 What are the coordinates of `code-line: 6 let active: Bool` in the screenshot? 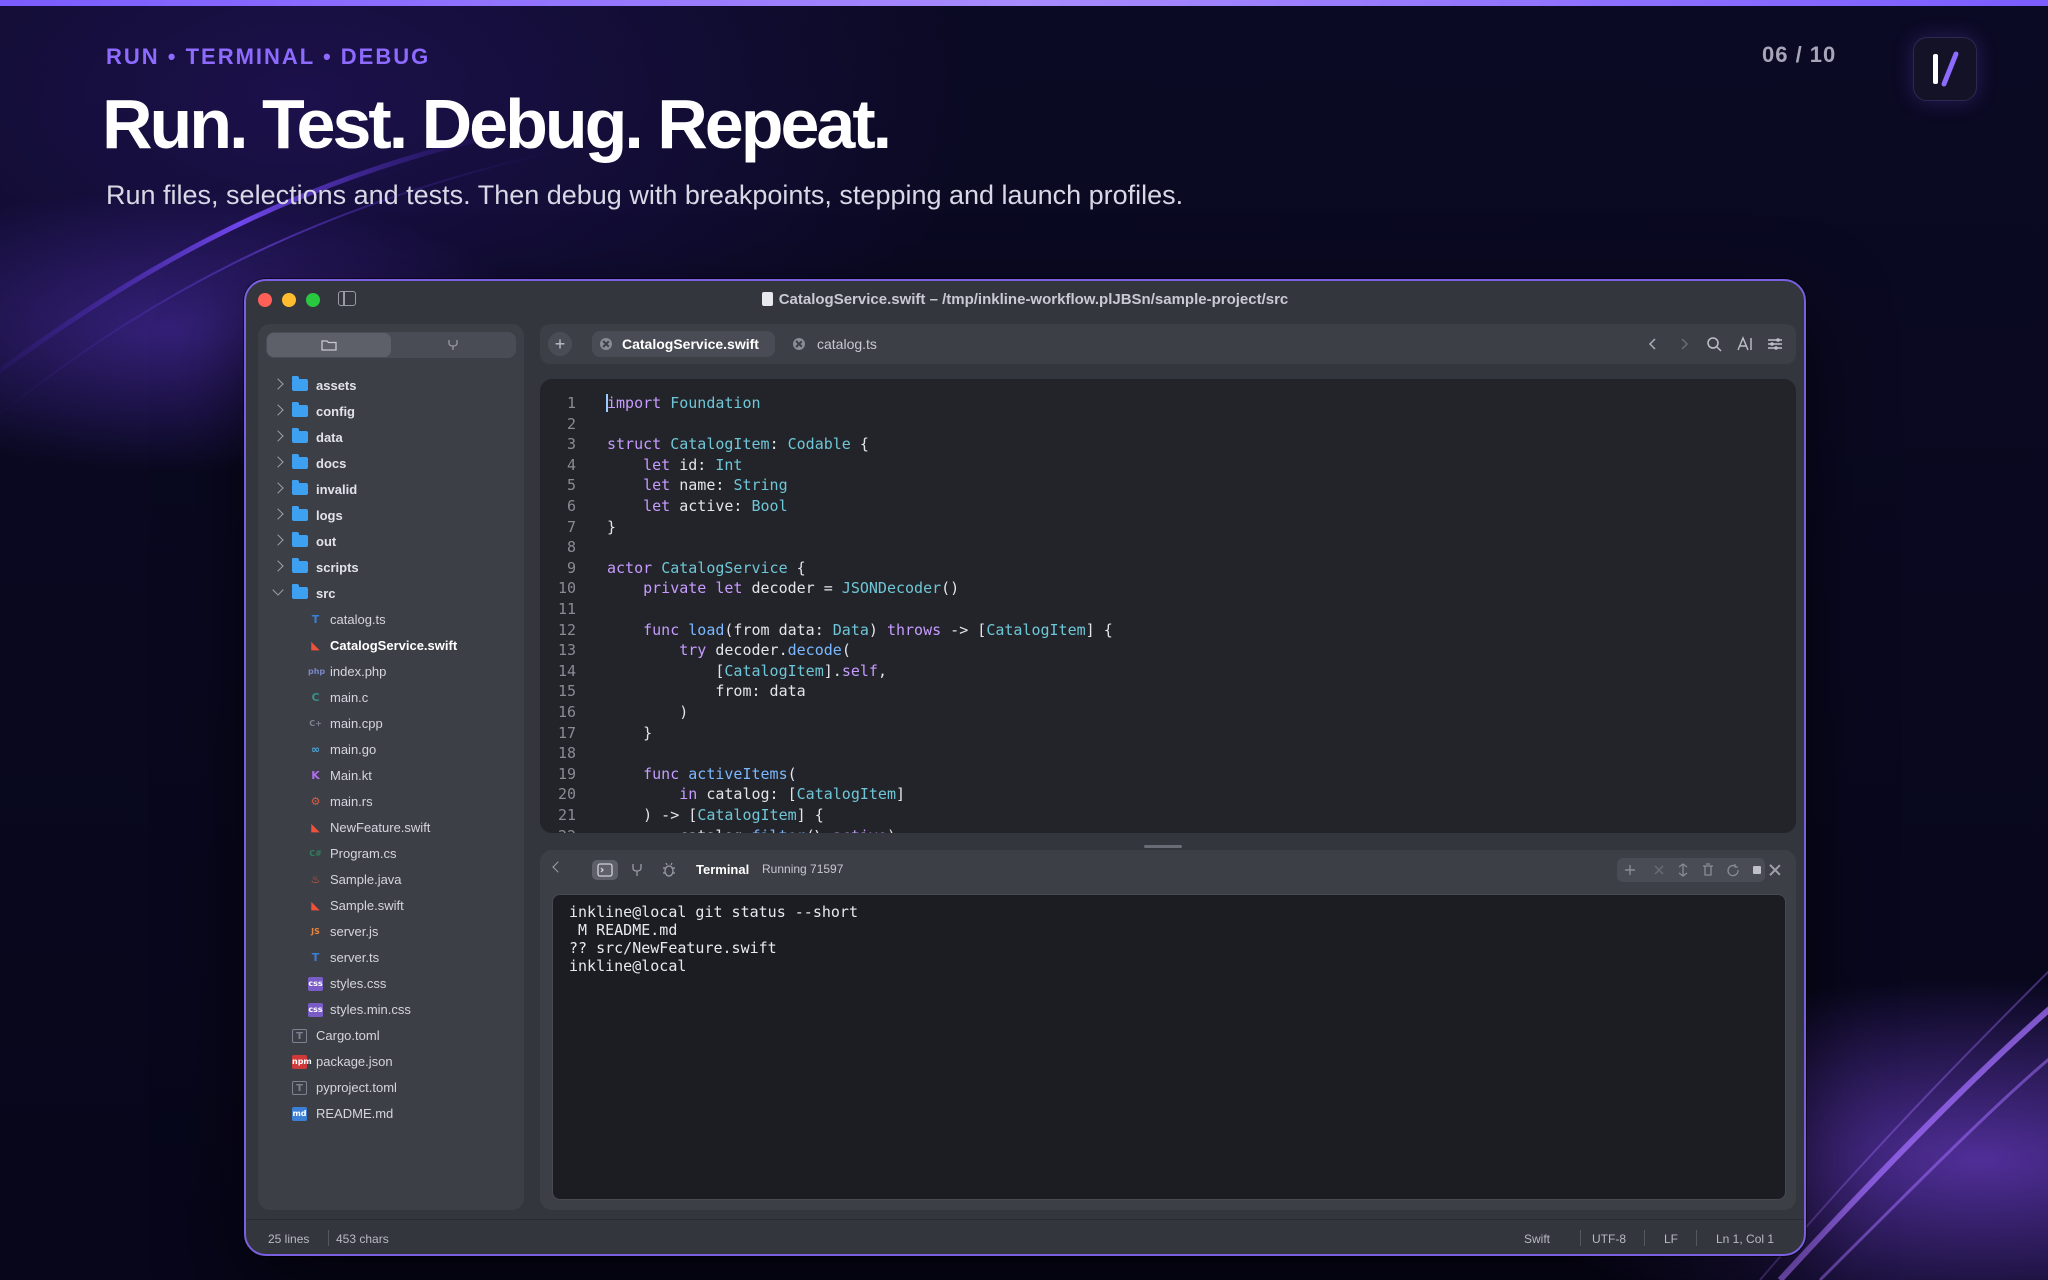 It's located at (1168, 506).